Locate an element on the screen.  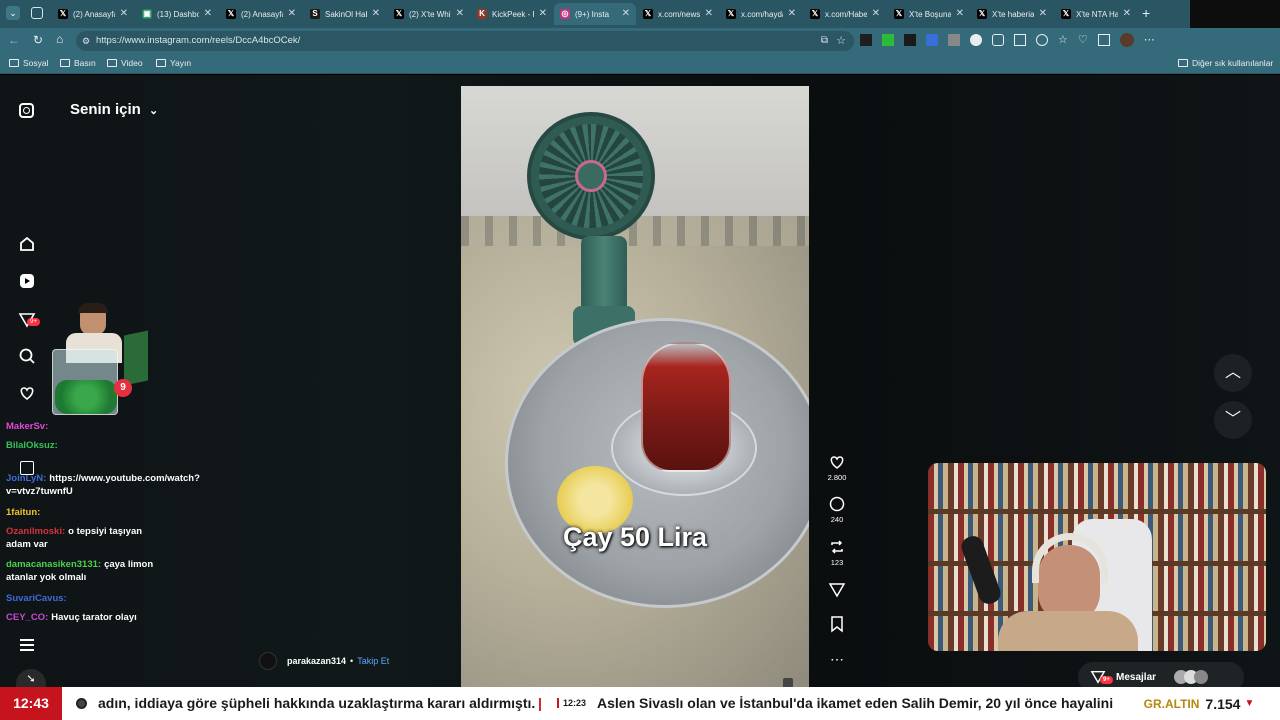
more-options-button: ⋯ is located at coordinates (837, 659).